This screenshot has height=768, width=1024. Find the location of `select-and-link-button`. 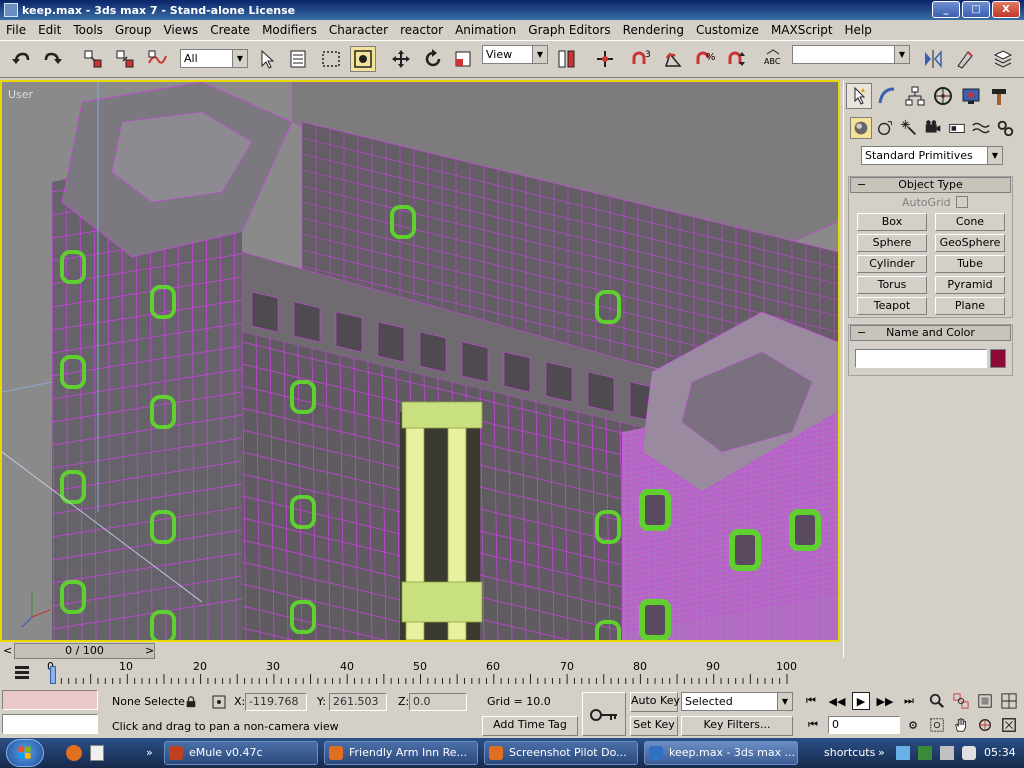

select-and-link-button is located at coordinates (93, 59).